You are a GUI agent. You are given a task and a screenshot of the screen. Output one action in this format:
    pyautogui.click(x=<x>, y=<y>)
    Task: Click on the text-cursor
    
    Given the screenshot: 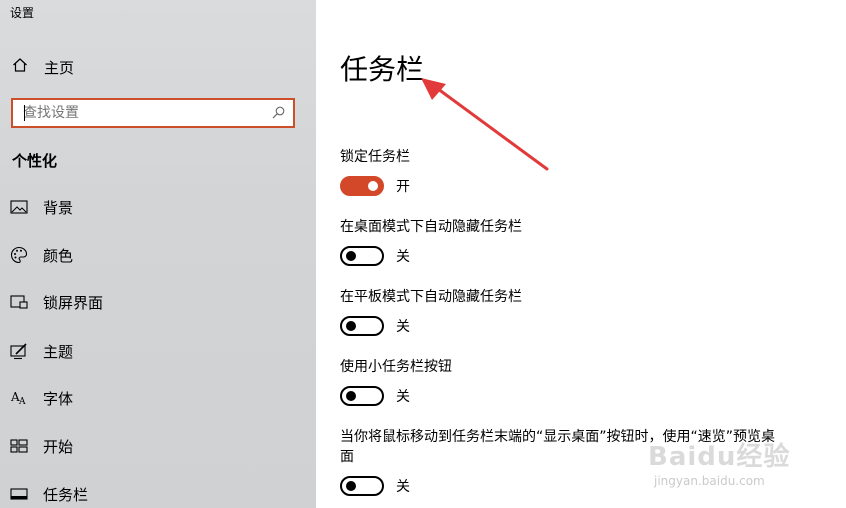 What is the action you would take?
    pyautogui.click(x=24, y=113)
    